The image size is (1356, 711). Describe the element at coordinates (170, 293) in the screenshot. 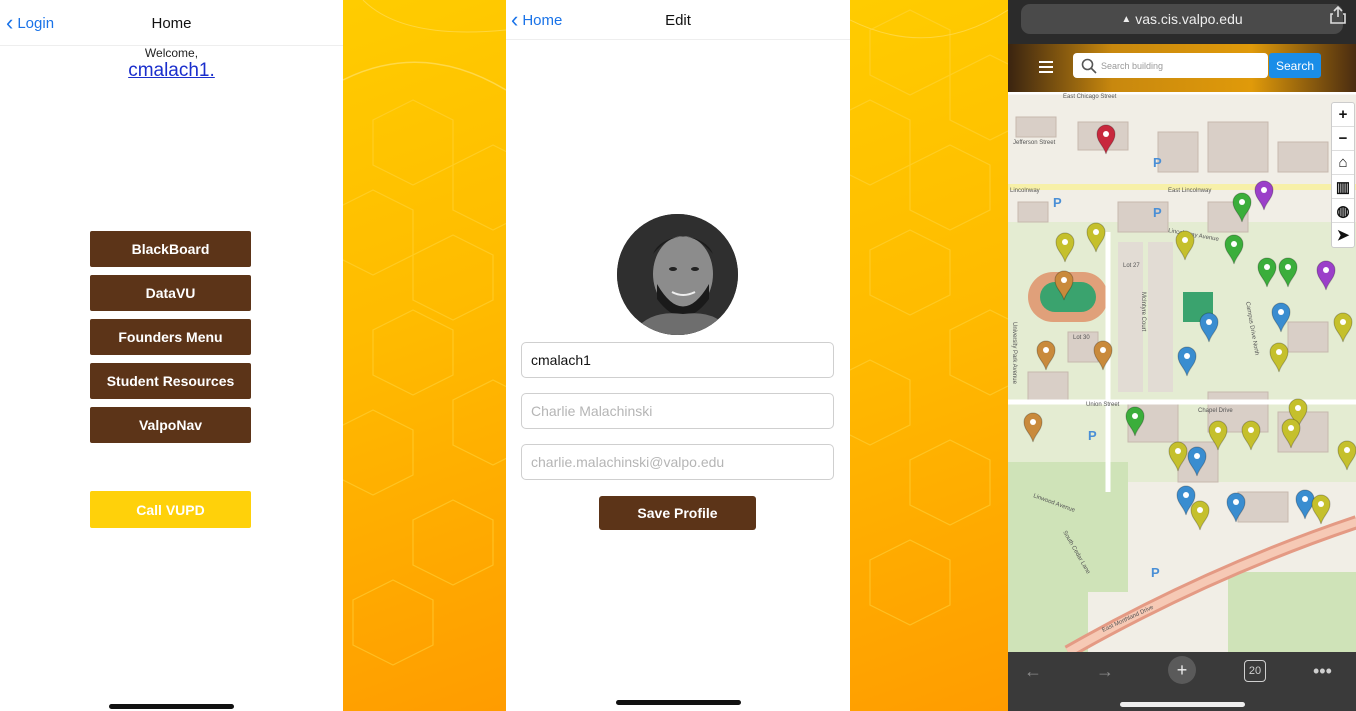

I see `datavu-button: DataVU` at that location.